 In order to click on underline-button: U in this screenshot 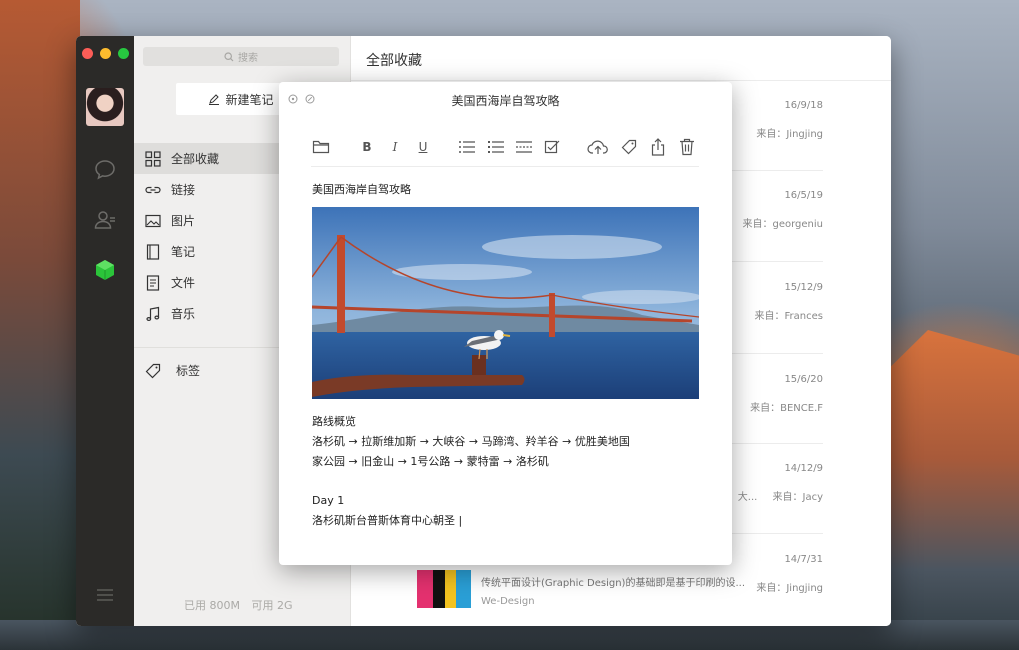, I will do `click(423, 147)`.